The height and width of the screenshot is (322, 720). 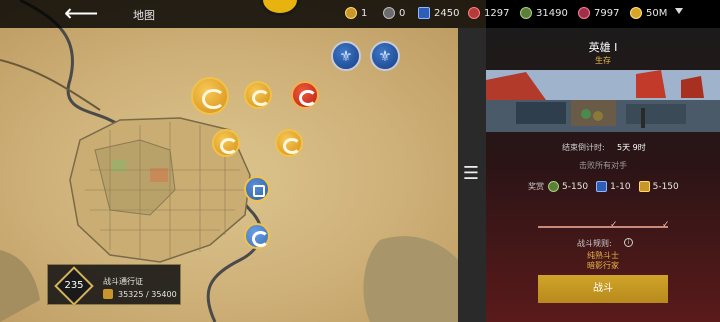 What do you see at coordinates (603, 289) in the screenshot?
I see `fight-button: 战斗` at bounding box center [603, 289].